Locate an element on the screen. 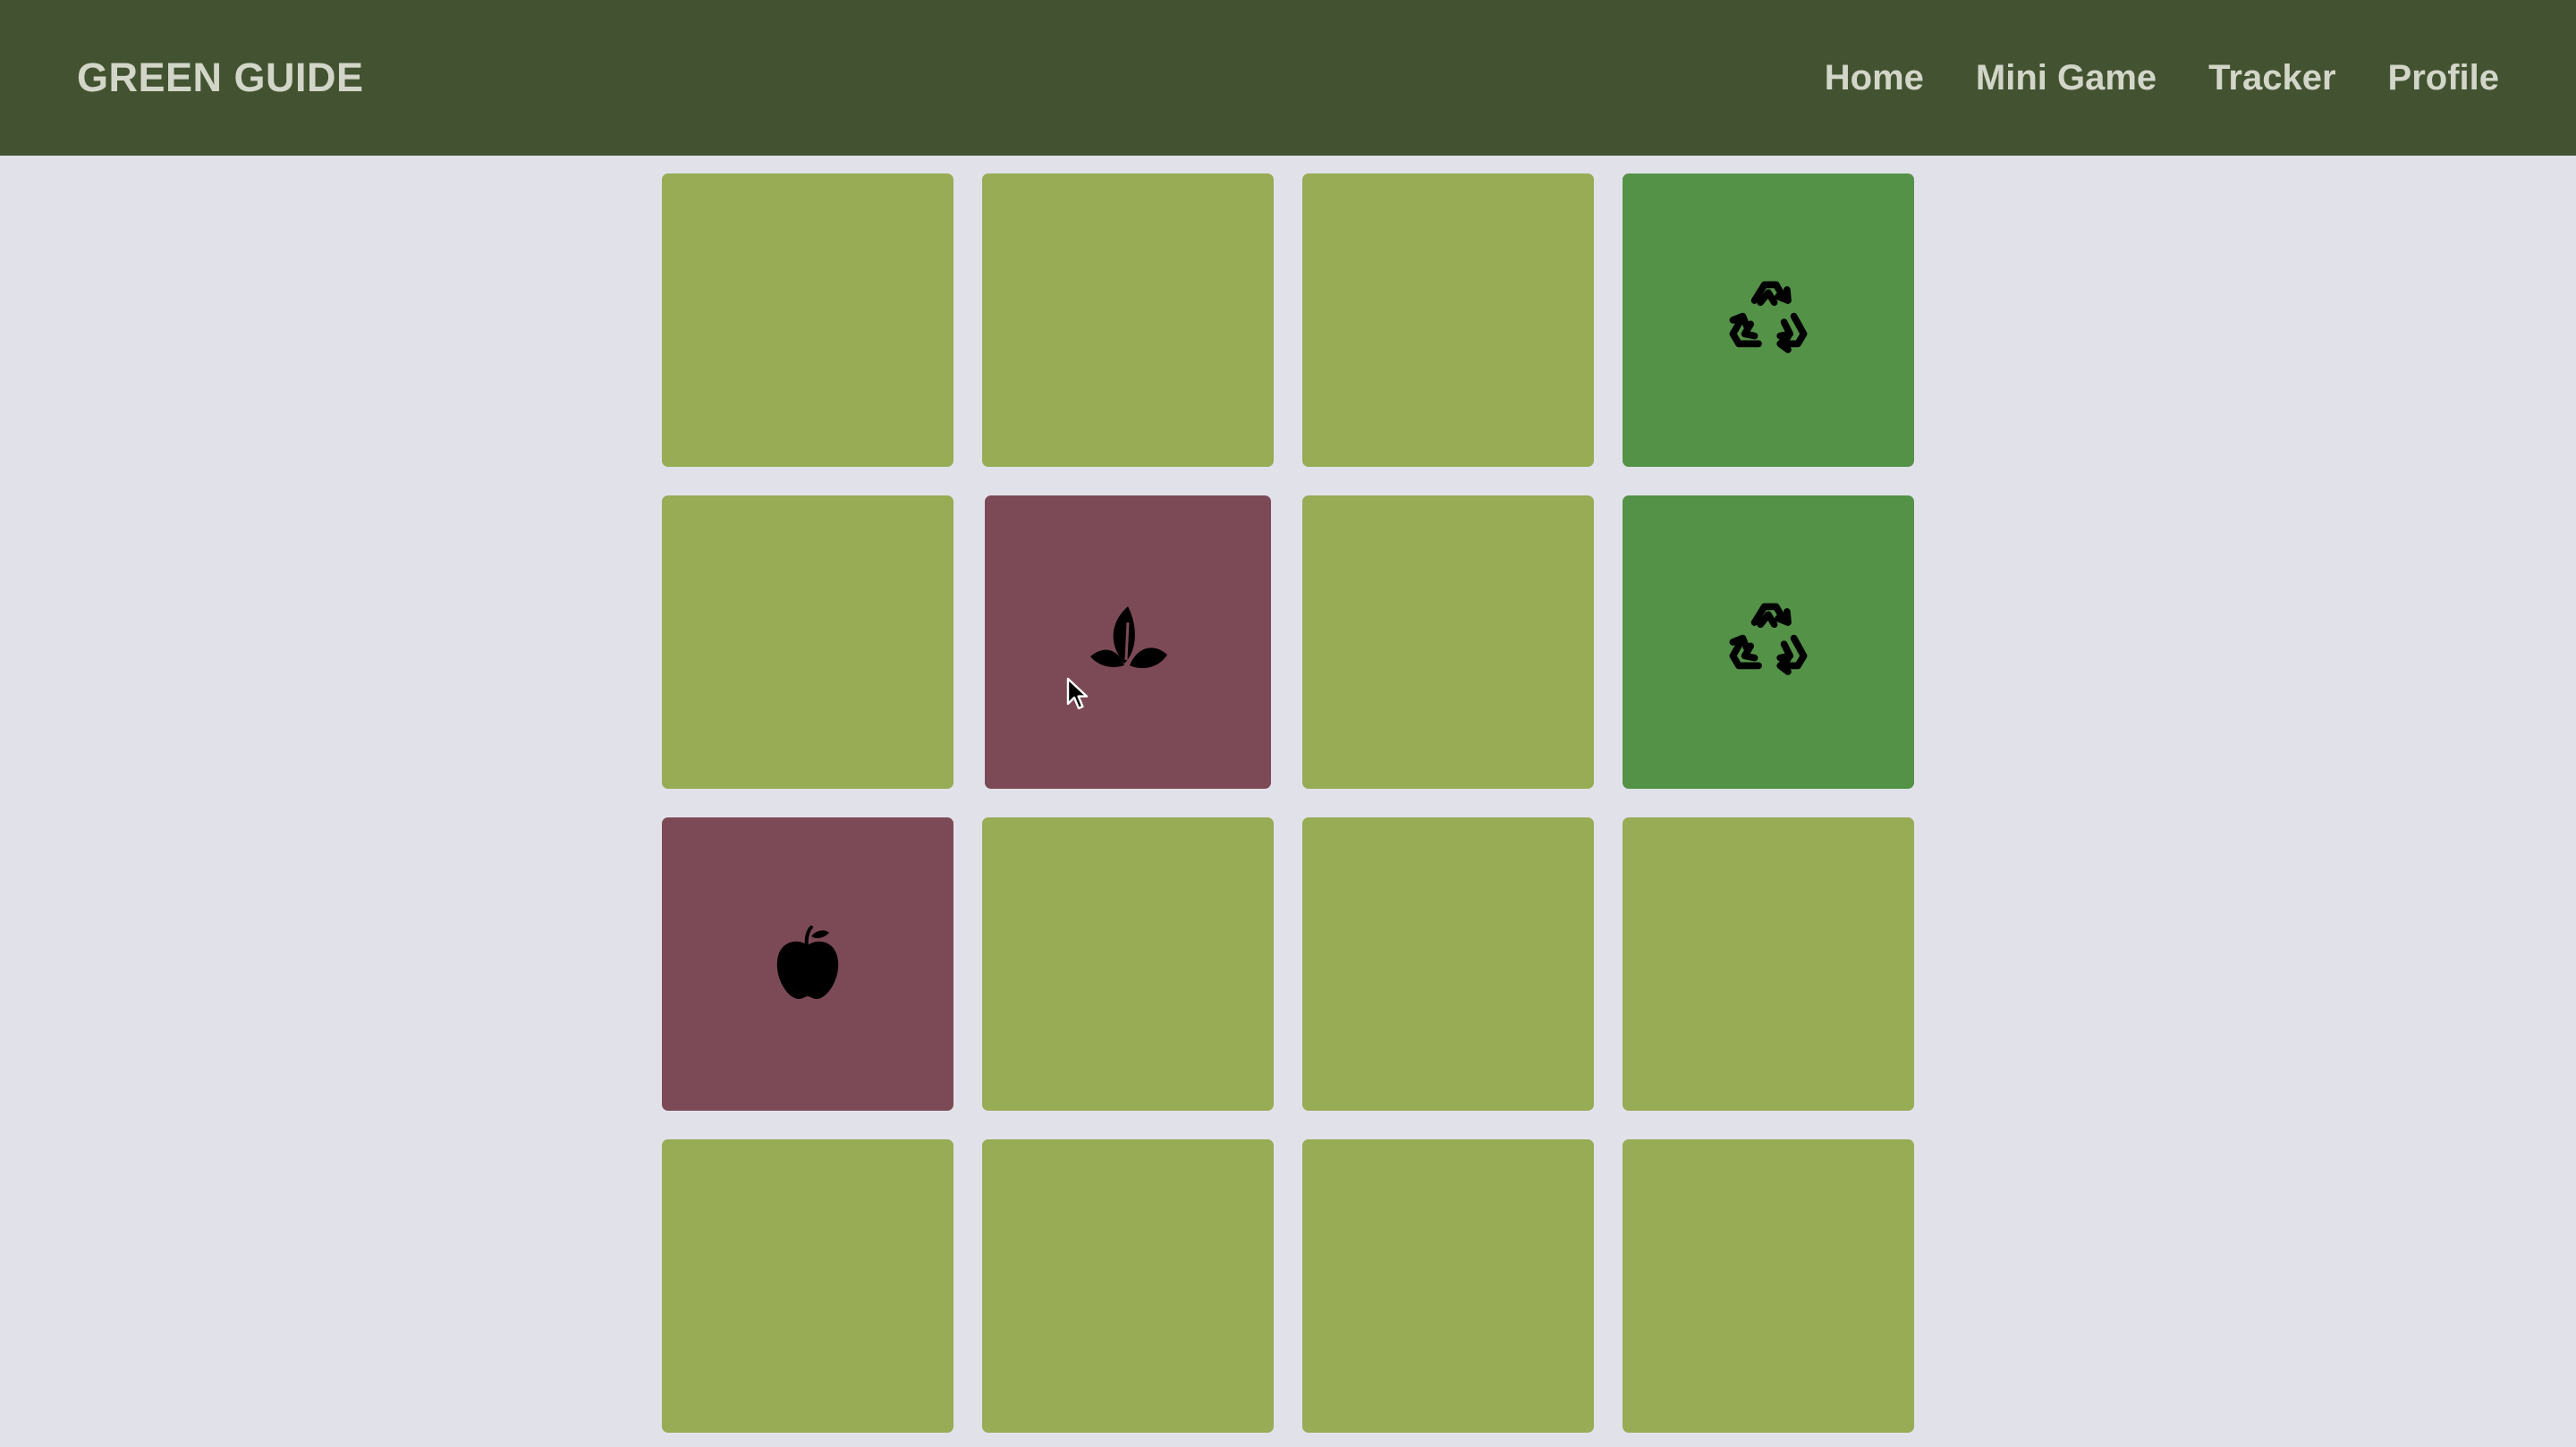 This screenshot has width=2576, height=1447. nav-link-profile: Profile is located at coordinates (2443, 78).